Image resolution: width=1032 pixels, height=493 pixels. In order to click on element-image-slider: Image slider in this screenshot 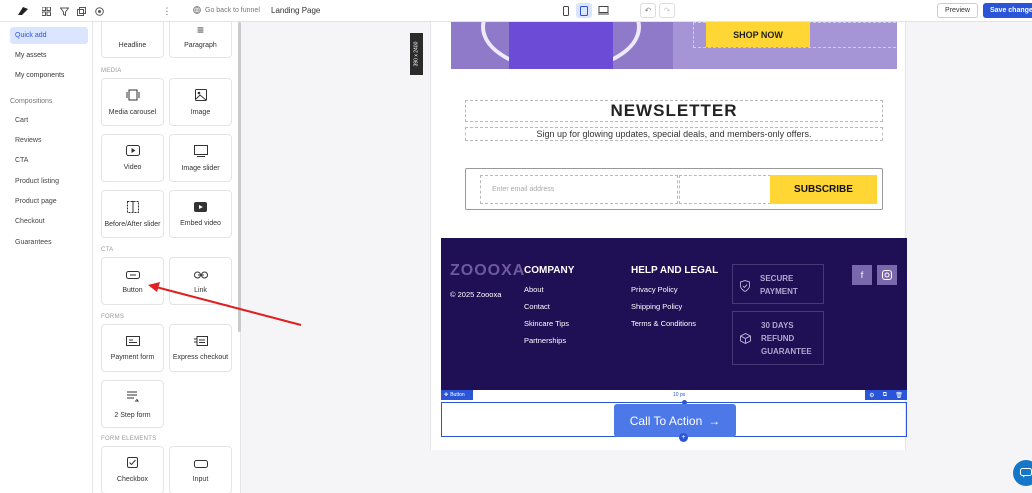, I will do `click(200, 158)`.